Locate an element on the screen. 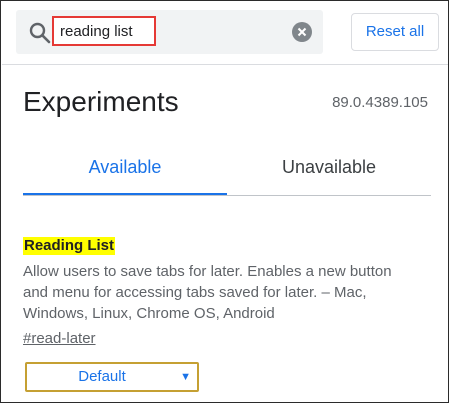 This screenshot has width=449, height=403. tab-available: Available is located at coordinates (125, 171).